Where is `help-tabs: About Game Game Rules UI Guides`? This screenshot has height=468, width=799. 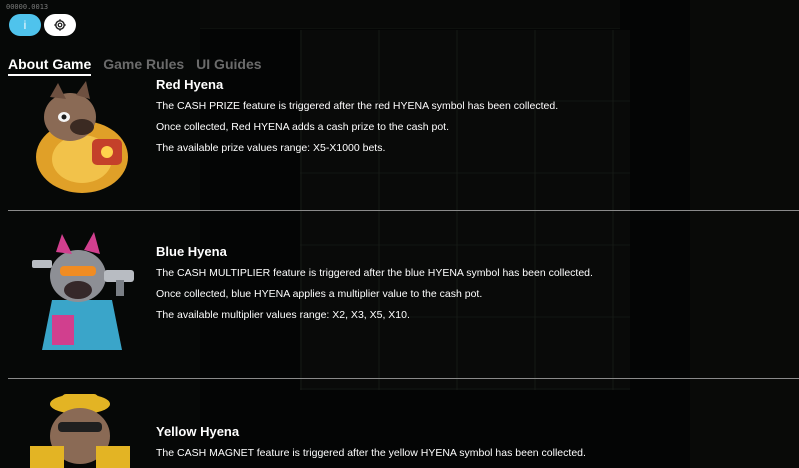
help-tabs: About Game Game Rules UI Guides is located at coordinates (135, 66).